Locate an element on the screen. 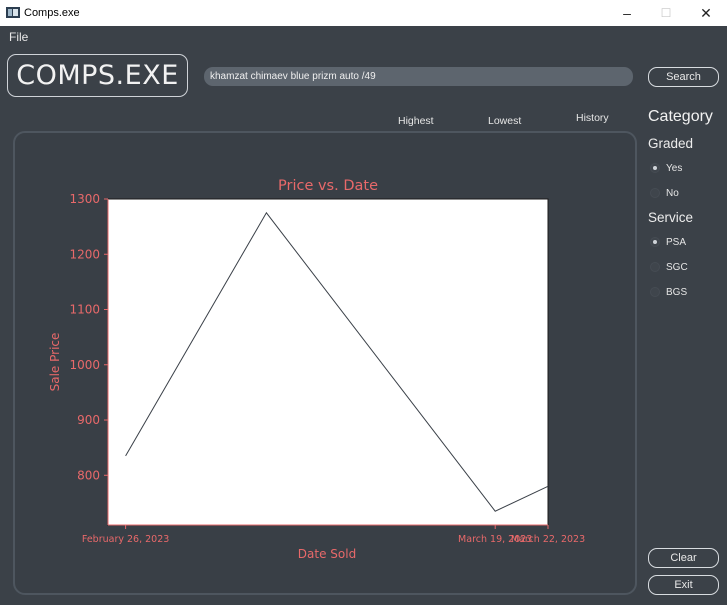  y-tick-label: 1200 is located at coordinates (84, 254).